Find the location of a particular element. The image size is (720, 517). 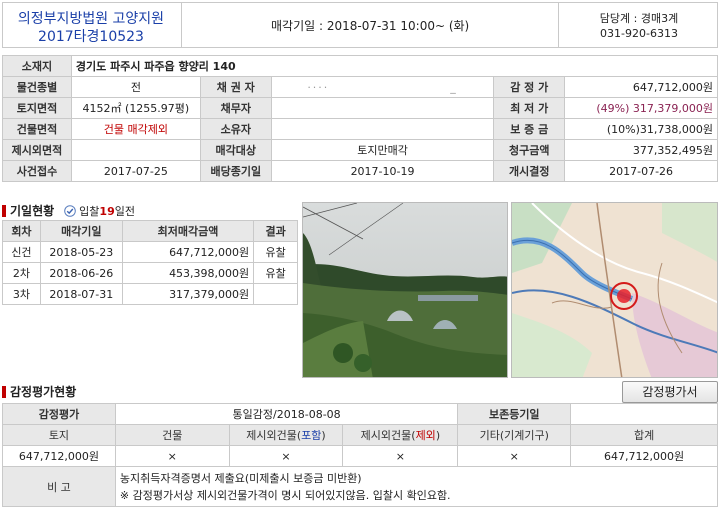

land-value: 4152㎡ (1255.97평) is located at coordinates (135, 108).